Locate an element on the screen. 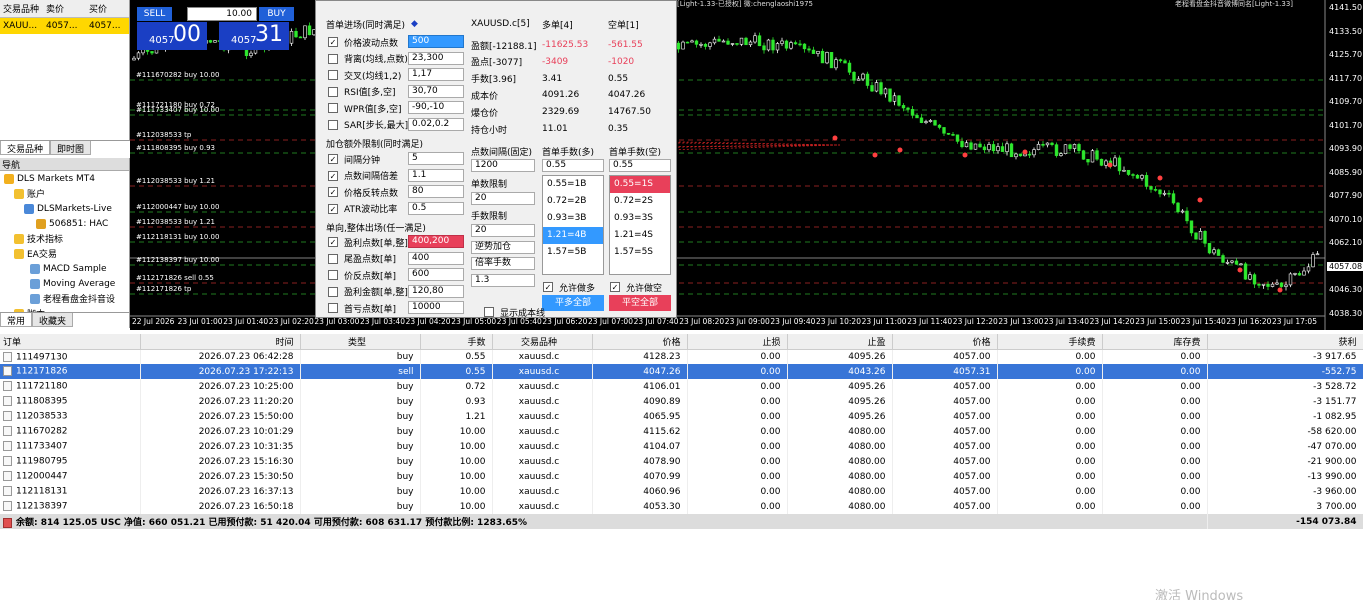  grid-interval-input: 1200 is located at coordinates (503, 165).